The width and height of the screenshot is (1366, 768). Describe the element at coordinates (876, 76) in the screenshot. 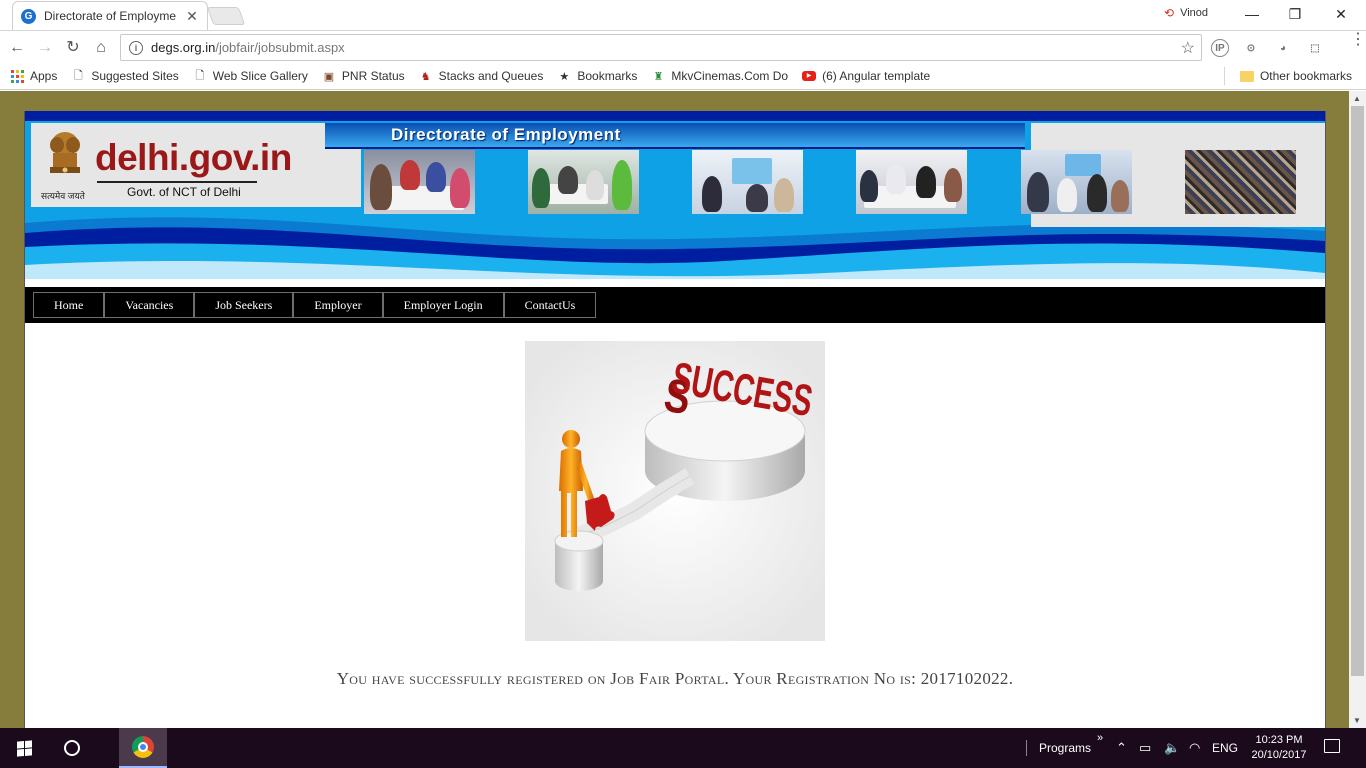

I see `bookmark-label: (6) Angular template` at that location.